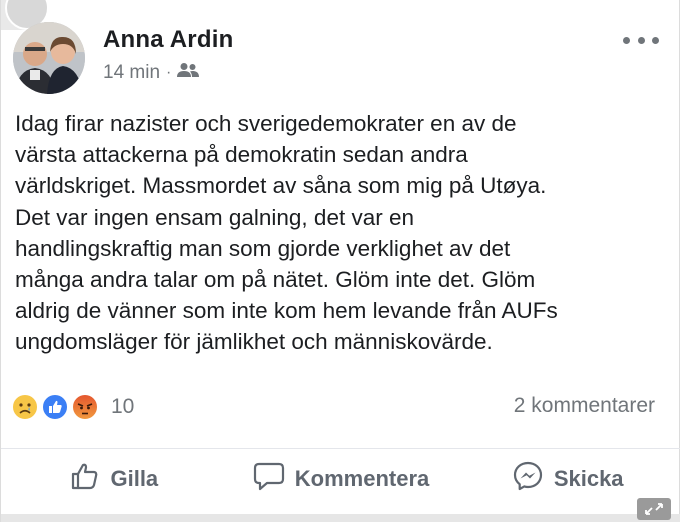 The width and height of the screenshot is (680, 522). What do you see at coordinates (584, 406) in the screenshot?
I see `comments-count-link: 2 kommentarer` at bounding box center [584, 406].